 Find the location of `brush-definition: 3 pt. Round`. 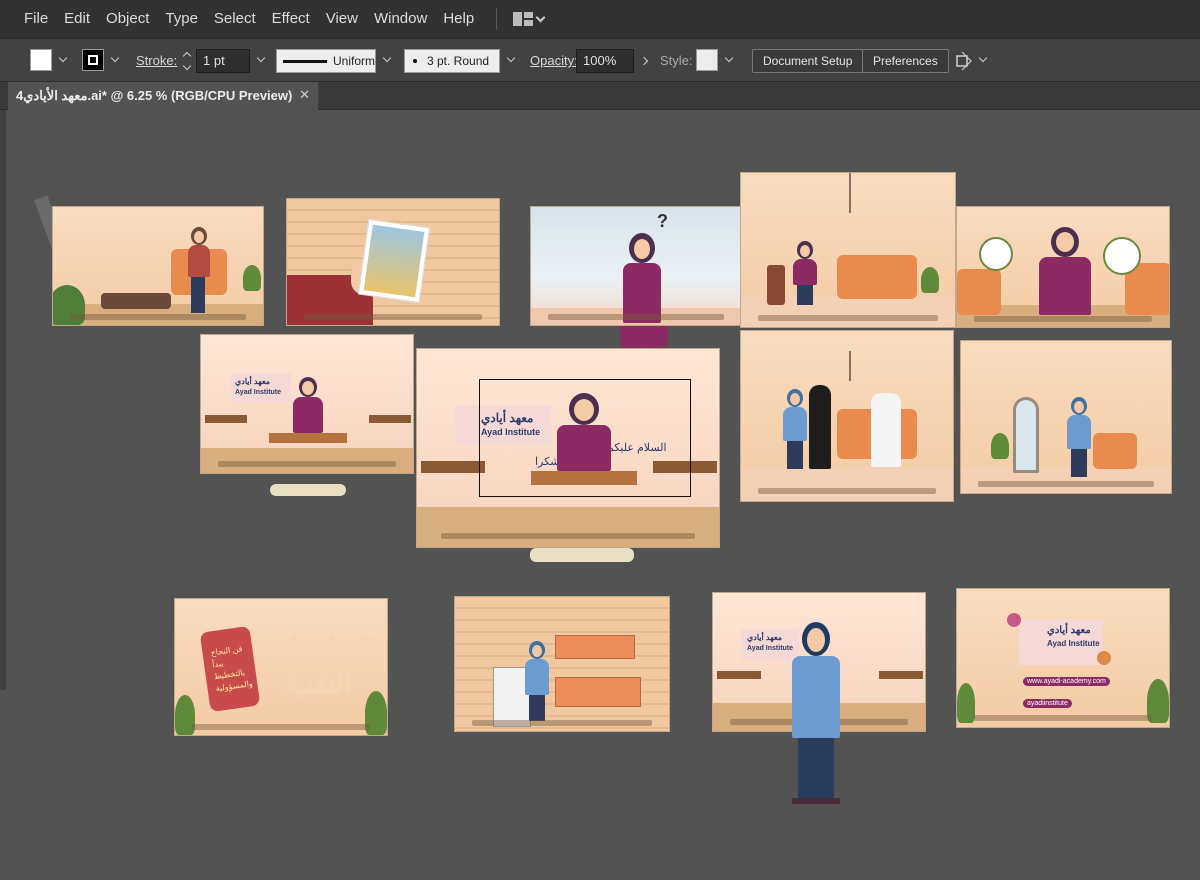

brush-definition: 3 pt. Round is located at coordinates (452, 61).